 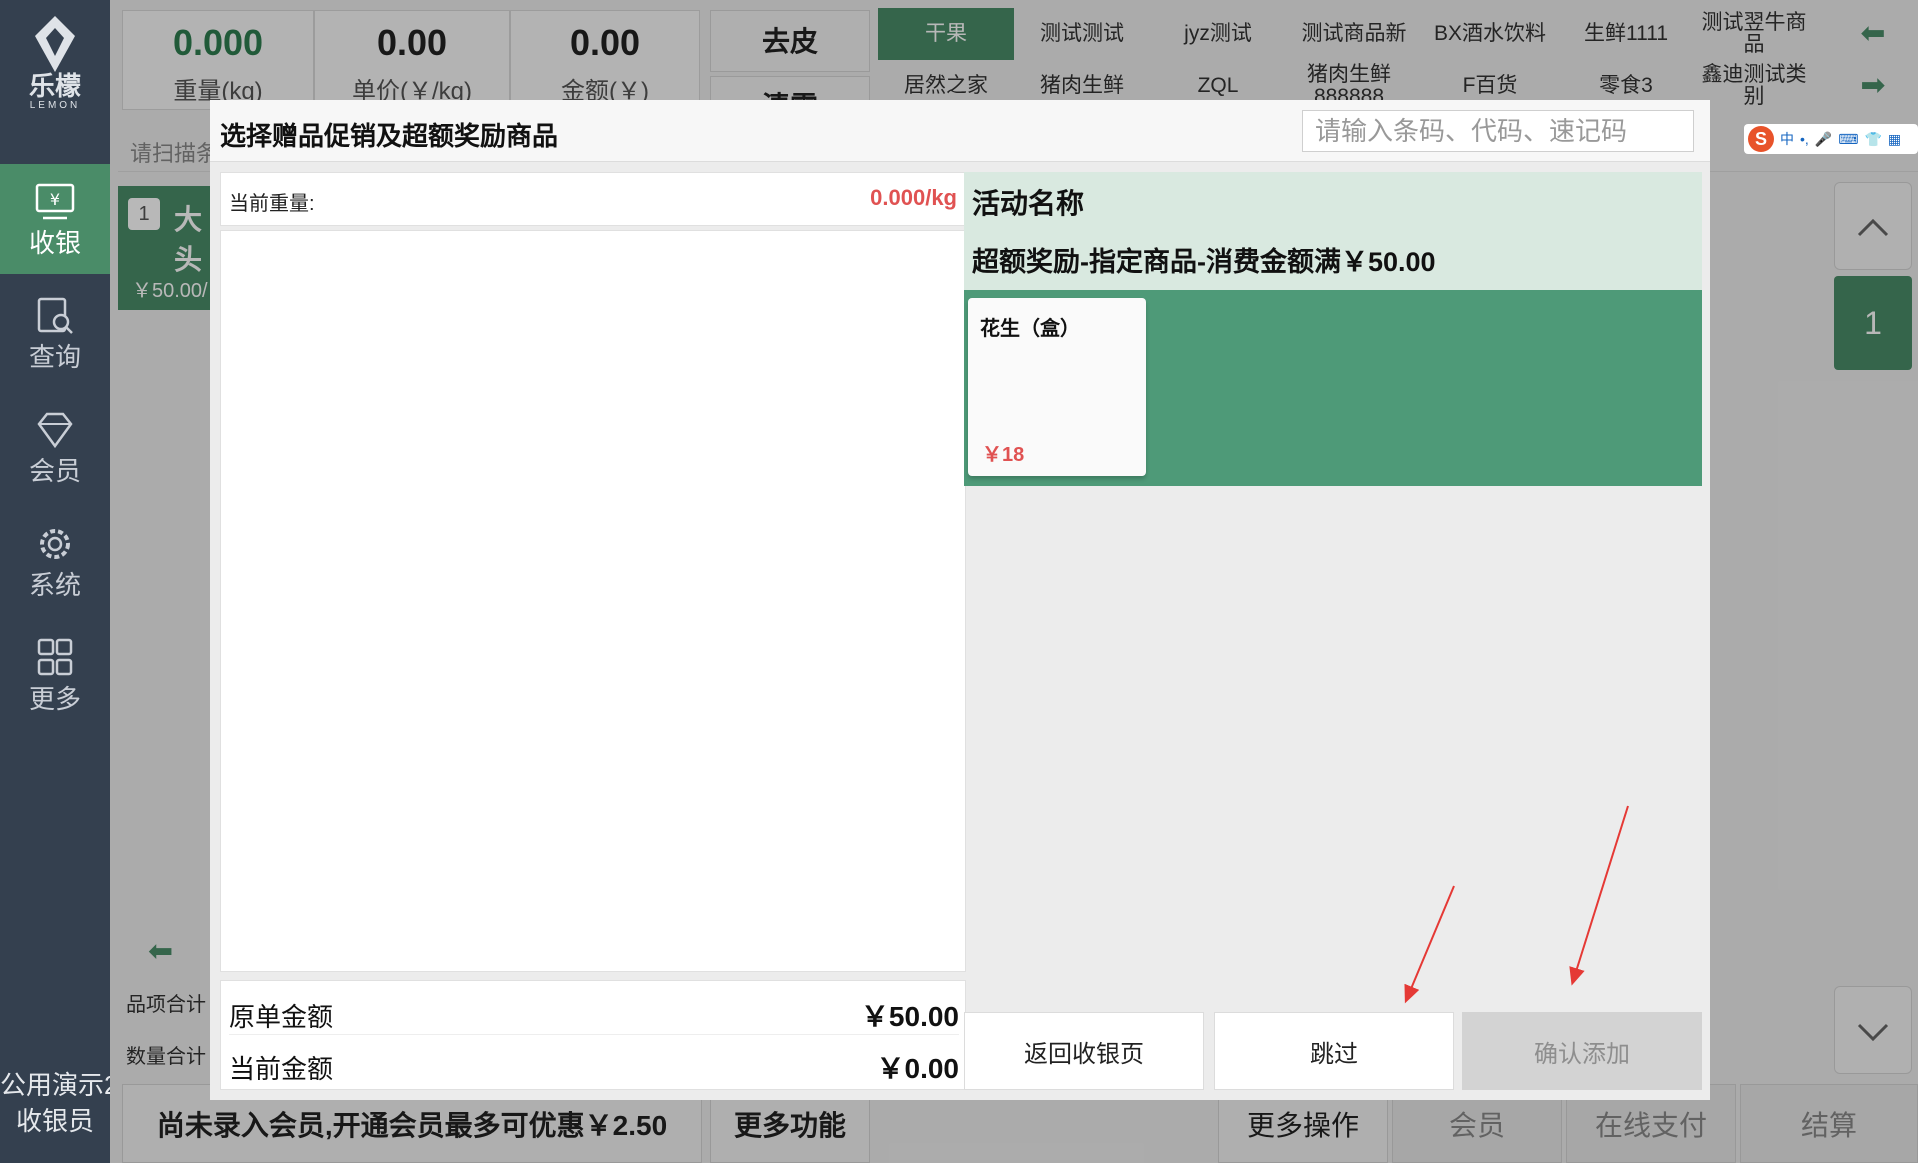 I want to click on return-cashier-button: 返回收银页, so click(x=1084, y=1051).